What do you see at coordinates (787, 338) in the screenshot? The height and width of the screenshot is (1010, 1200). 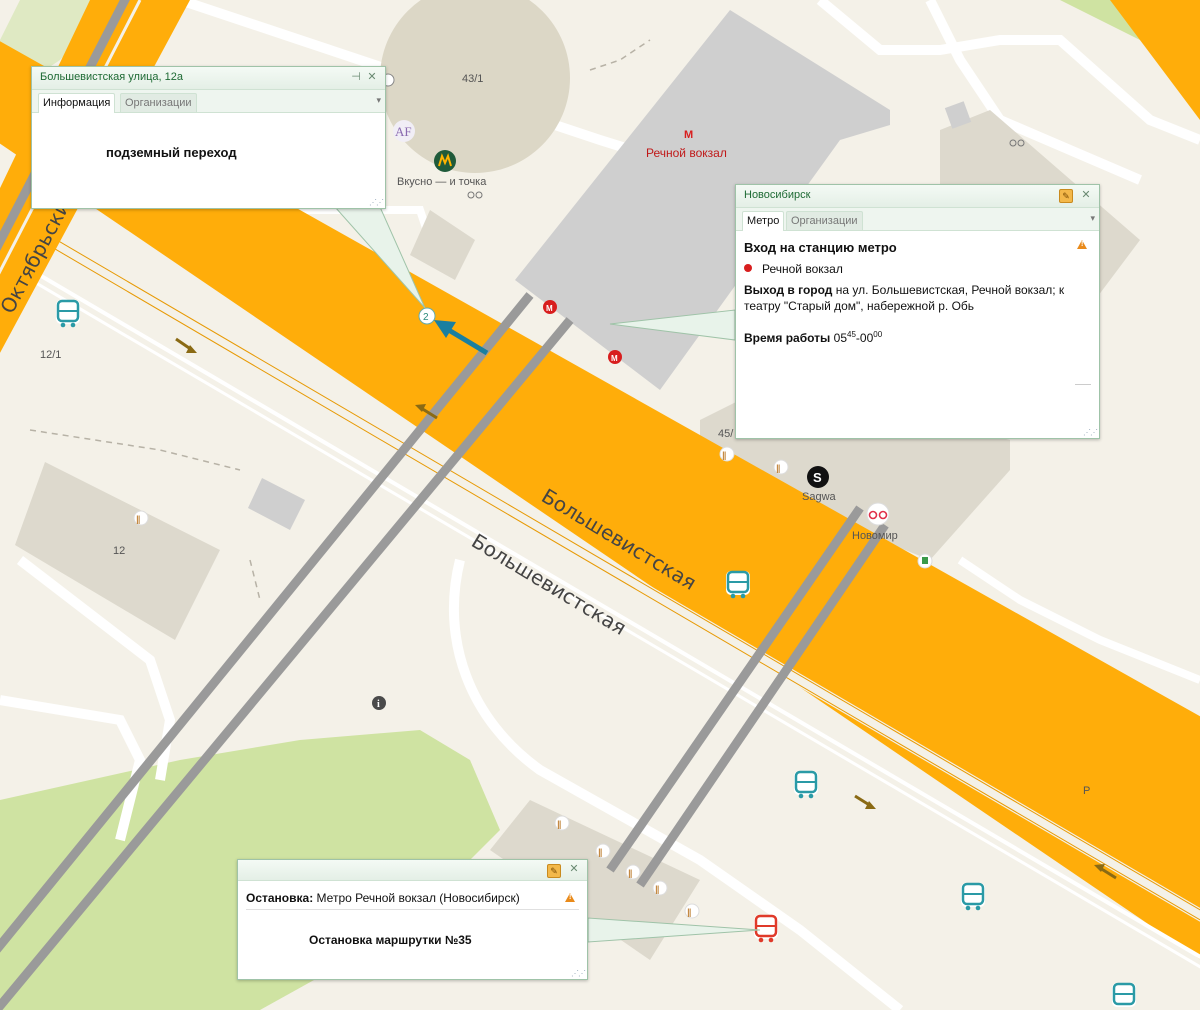 I see `hours-label: Время работы` at bounding box center [787, 338].